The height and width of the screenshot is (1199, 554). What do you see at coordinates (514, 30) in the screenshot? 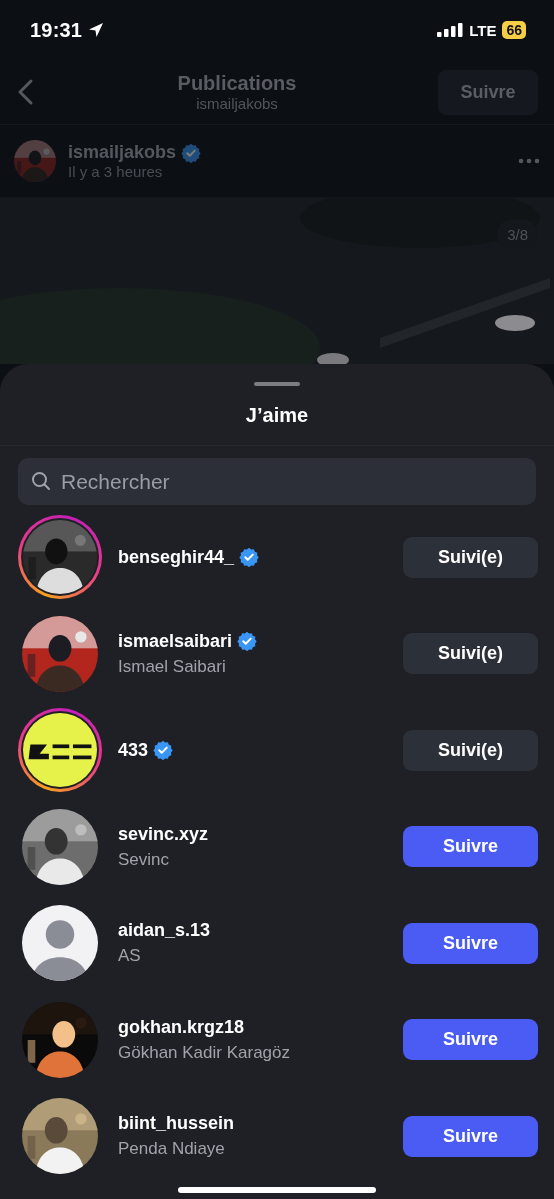
I see `battery-level: 66` at bounding box center [514, 30].